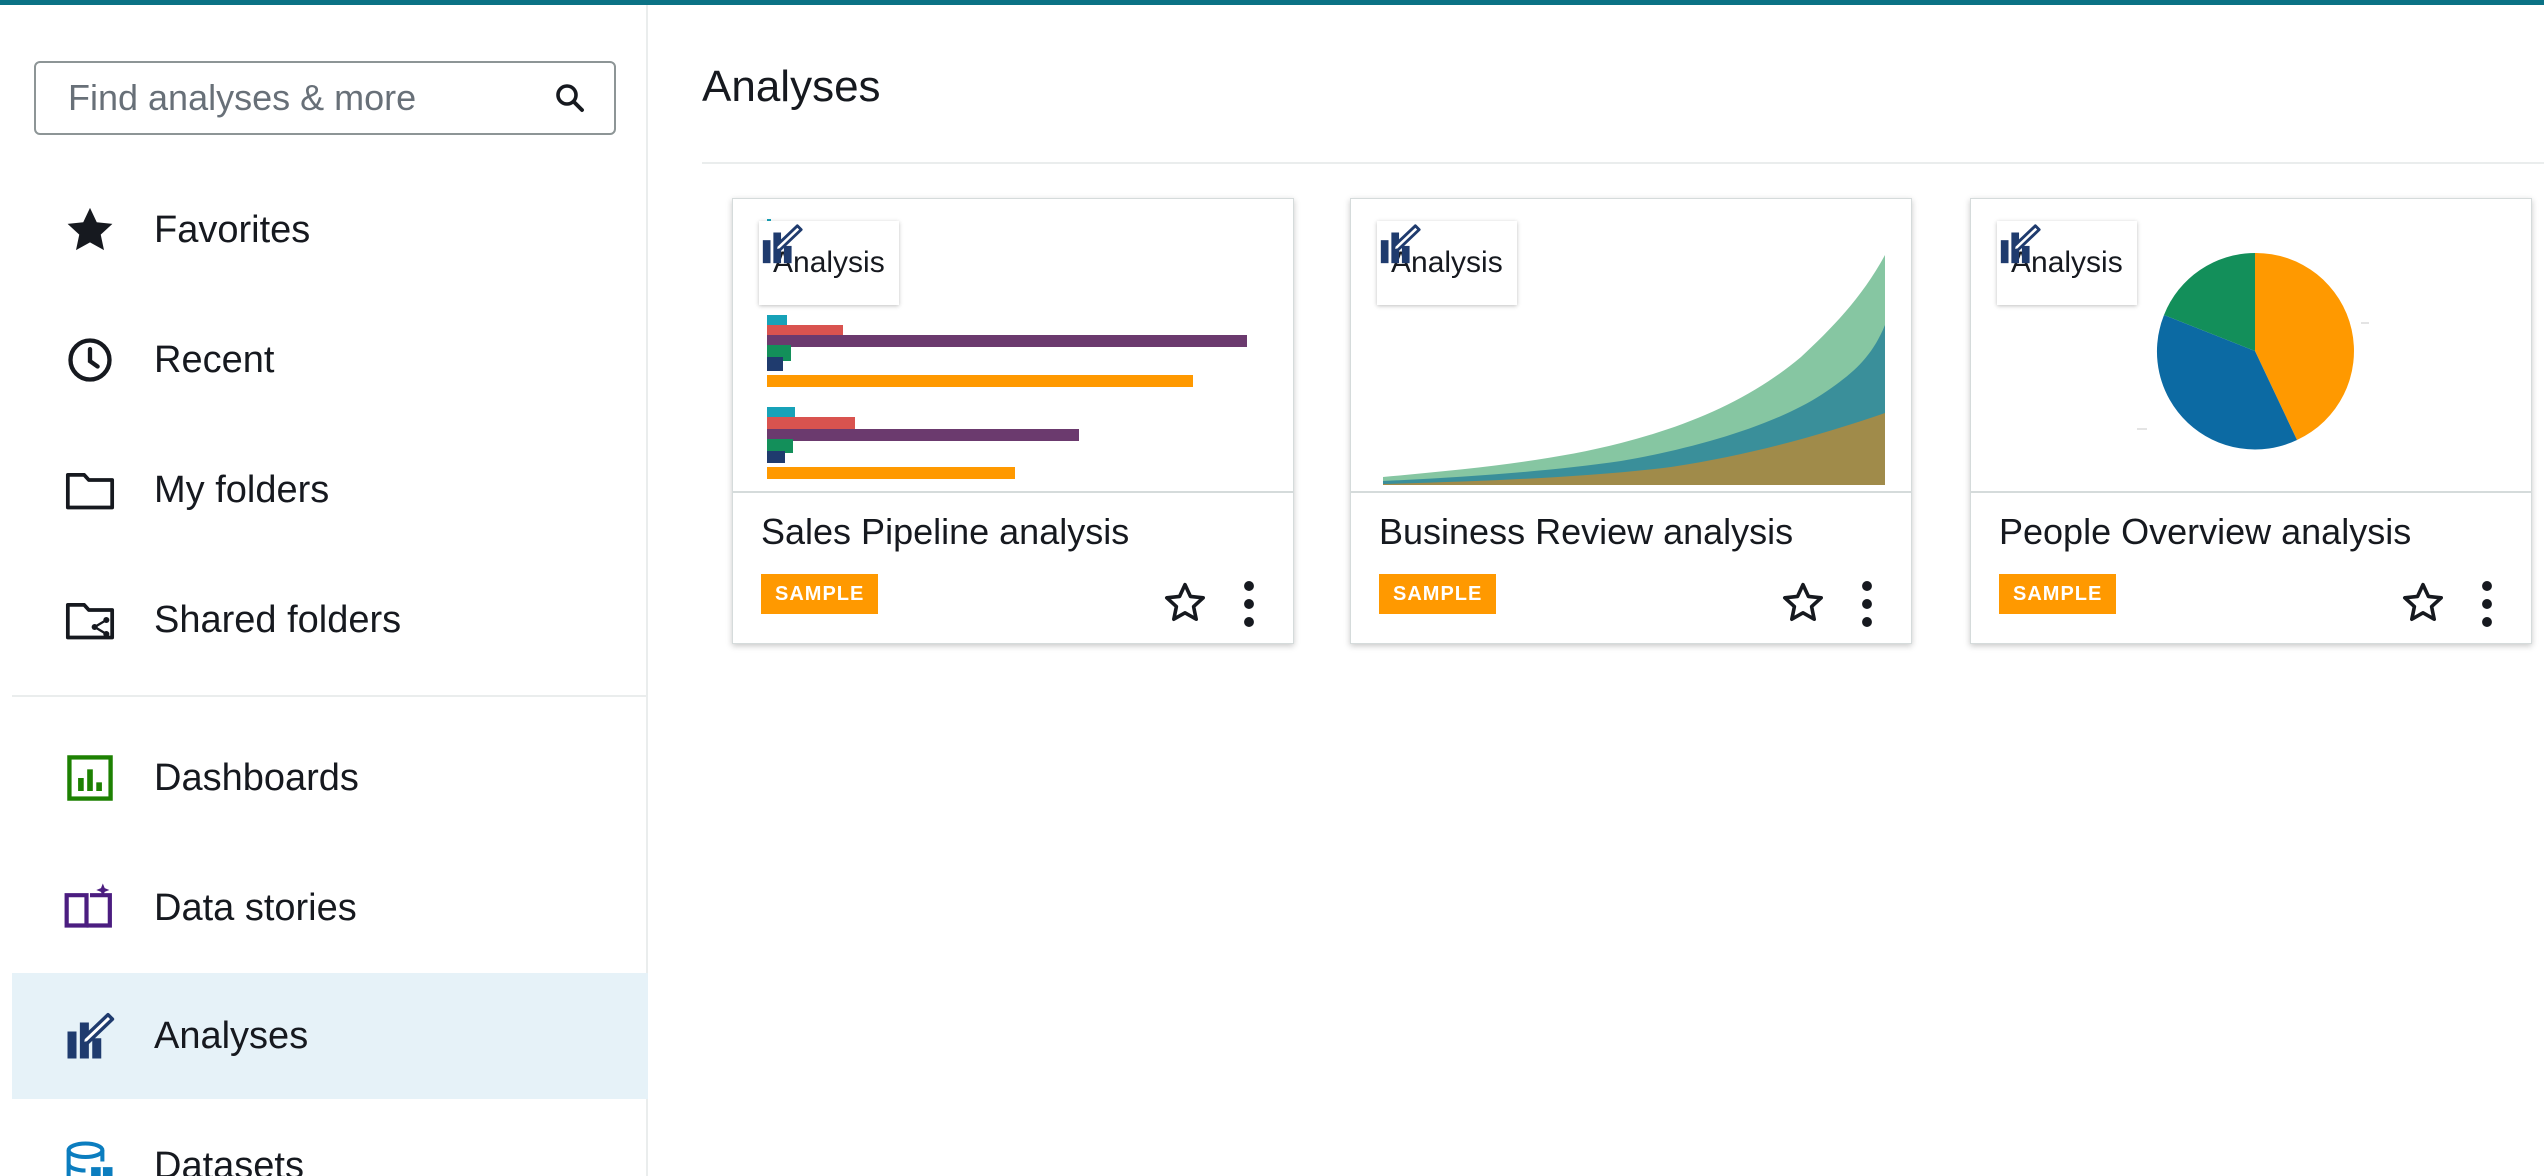 This screenshot has width=2544, height=1176. I want to click on sidebar-item-analyses: Analyses, so click(330, 1036).